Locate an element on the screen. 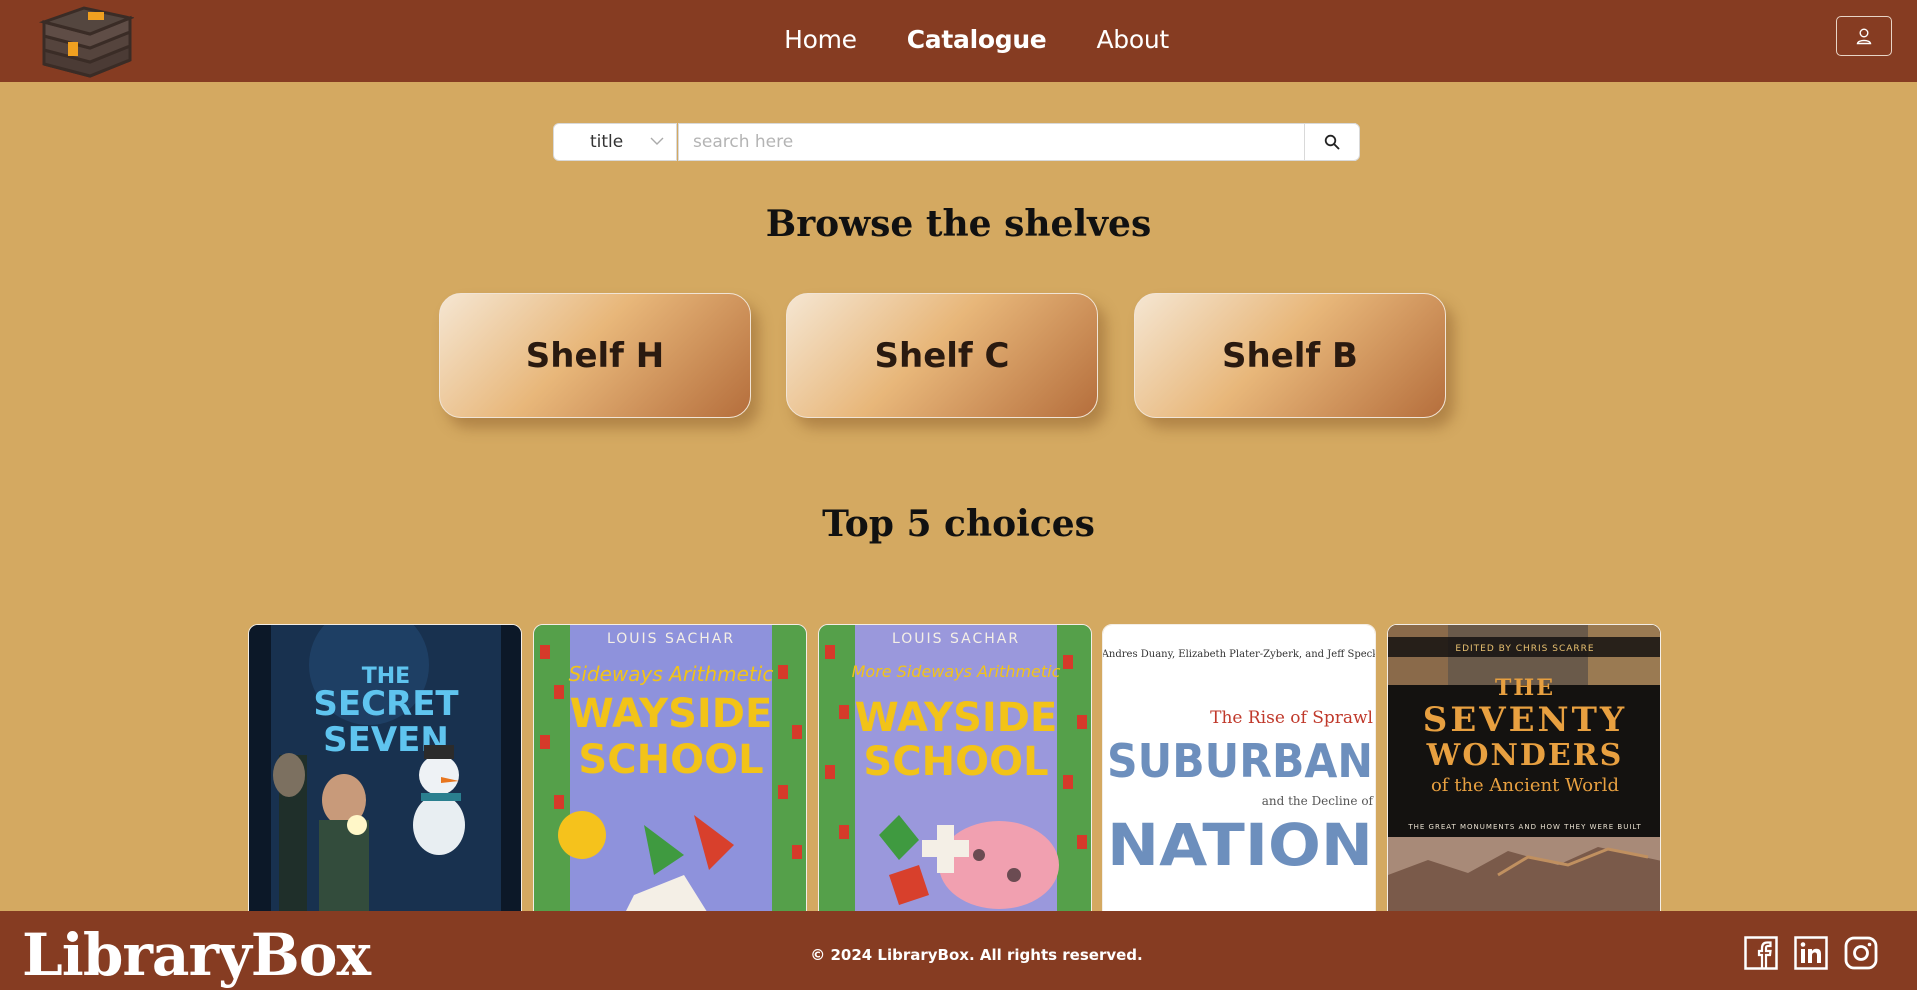  search-field-value: title is located at coordinates (607, 142).